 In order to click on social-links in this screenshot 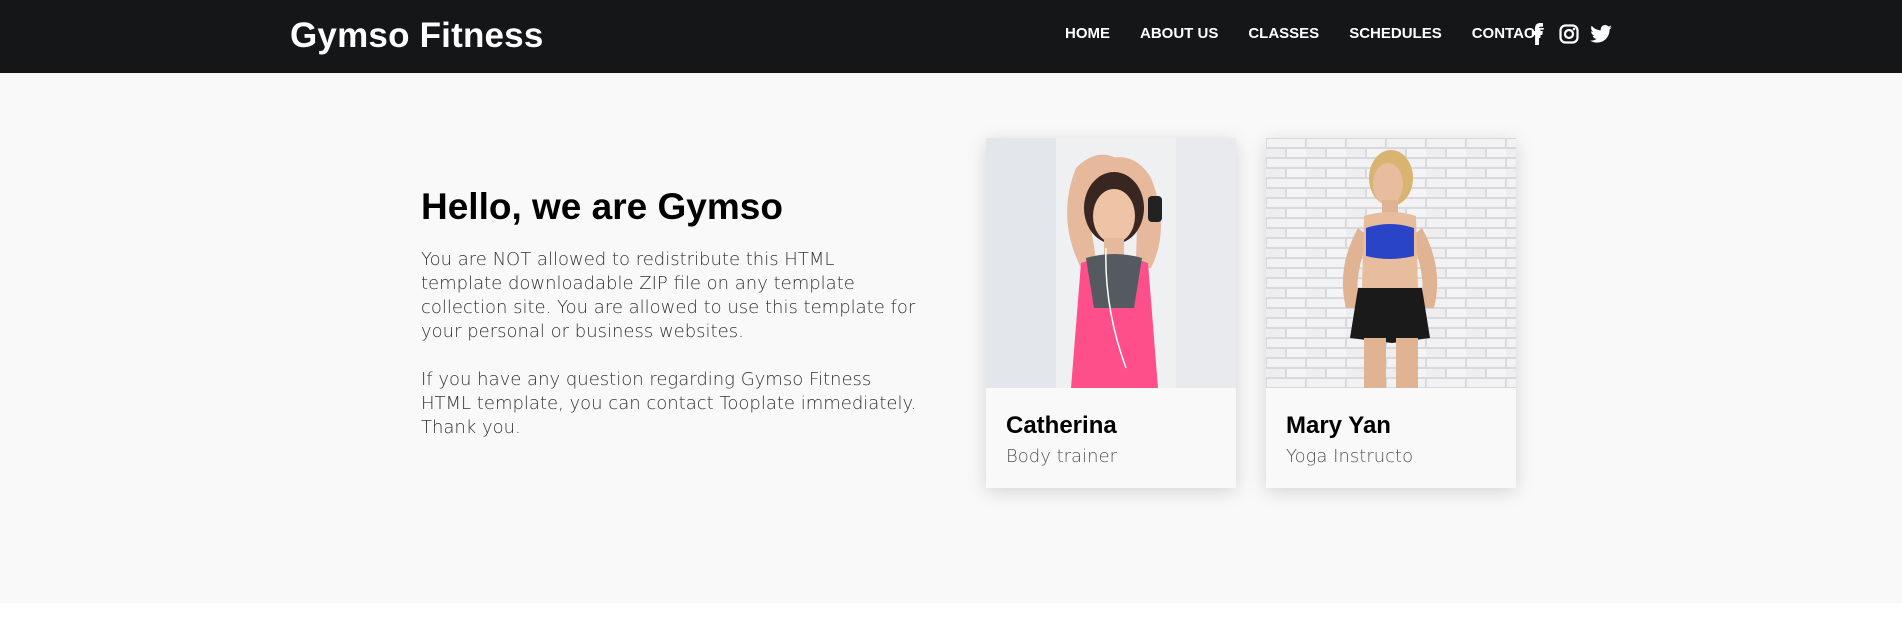, I will do `click(1574, 34)`.